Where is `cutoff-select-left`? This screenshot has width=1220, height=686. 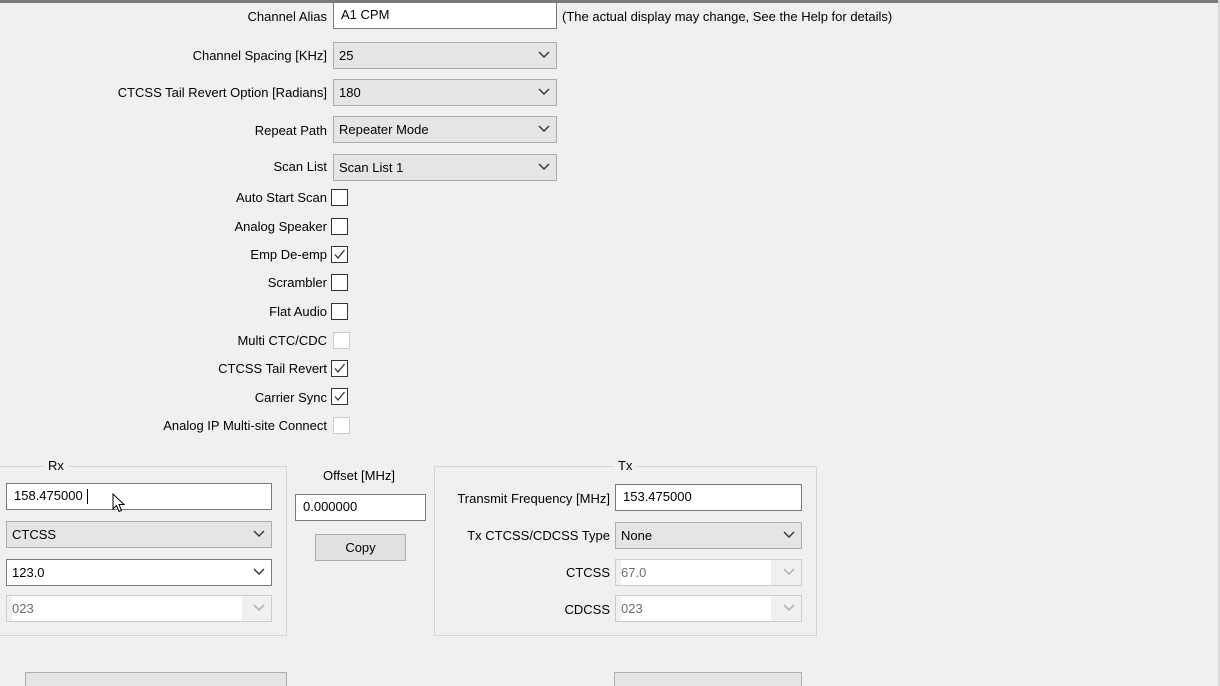 cutoff-select-left is located at coordinates (156, 679).